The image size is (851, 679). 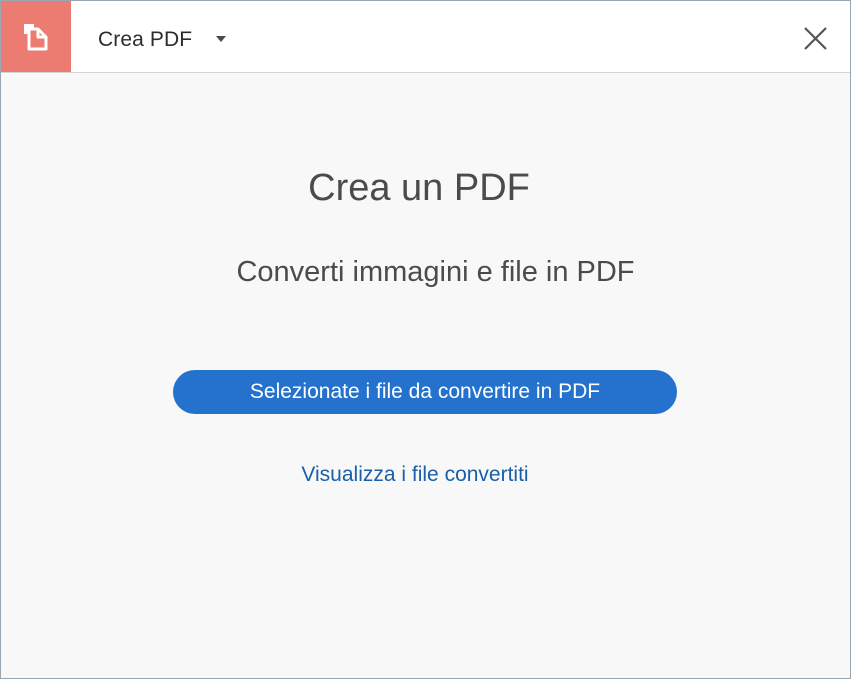 I want to click on app-icon-tile, so click(x=36, y=36).